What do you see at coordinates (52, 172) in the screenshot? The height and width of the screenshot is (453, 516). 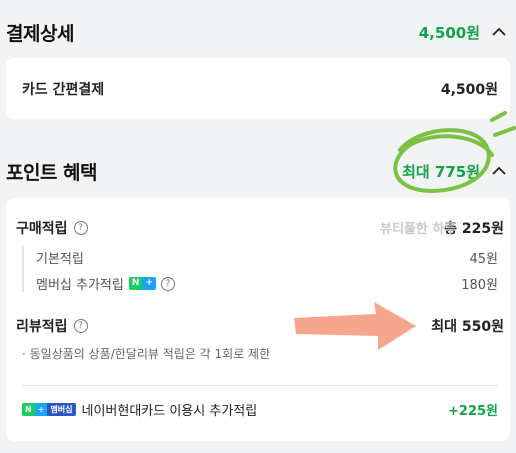 I see `points-title: 포인트 혜택` at bounding box center [52, 172].